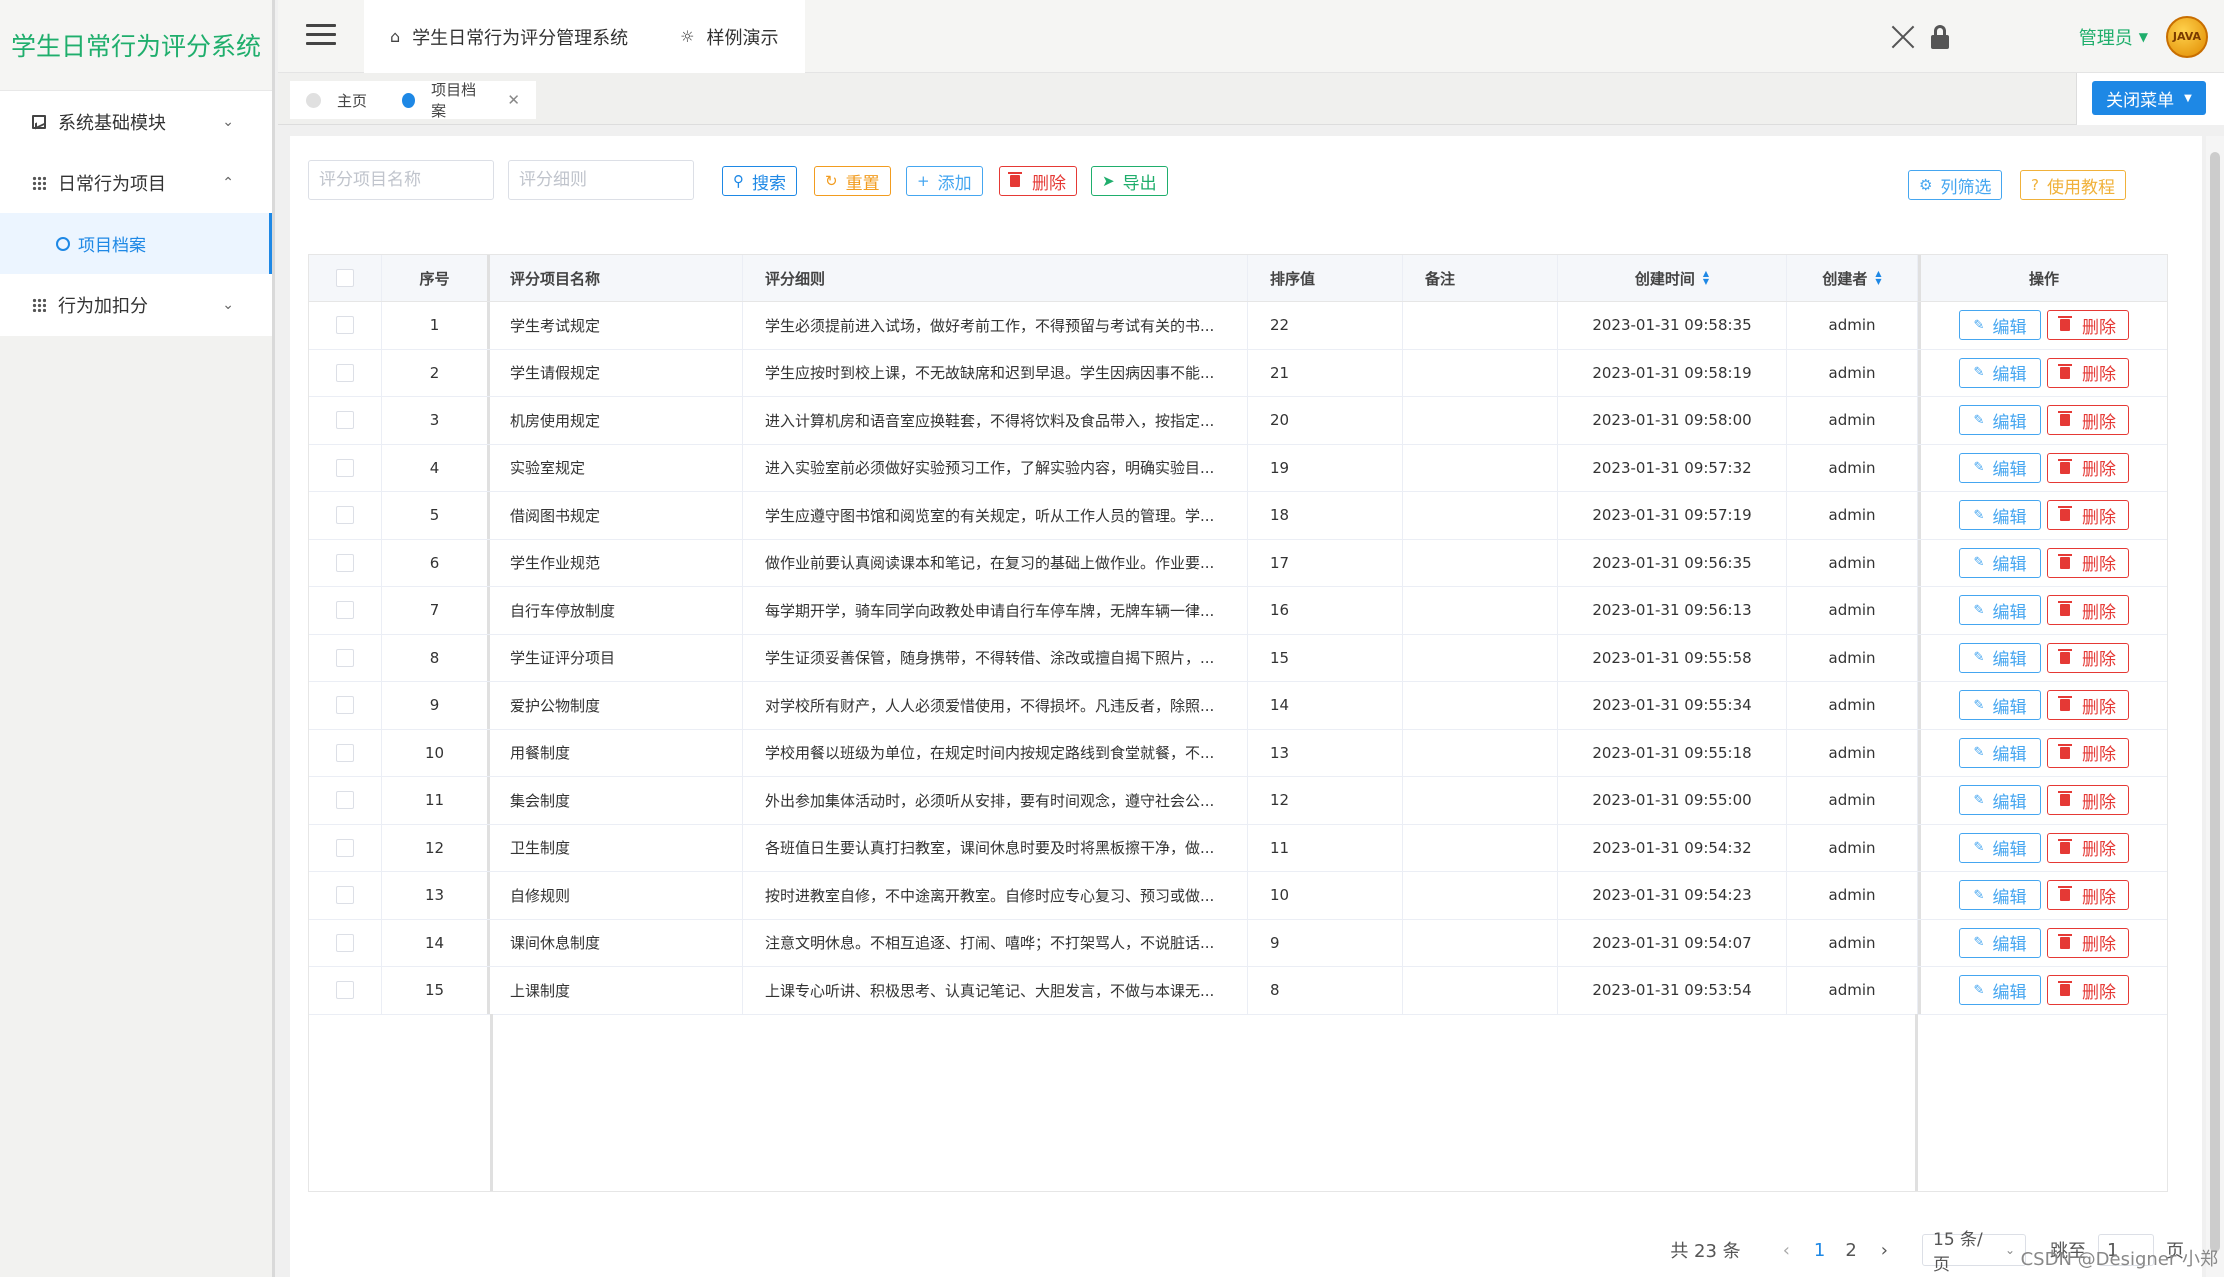  What do you see at coordinates (2073, 185) in the screenshot?
I see `tutorial-button: ? 使用教程` at bounding box center [2073, 185].